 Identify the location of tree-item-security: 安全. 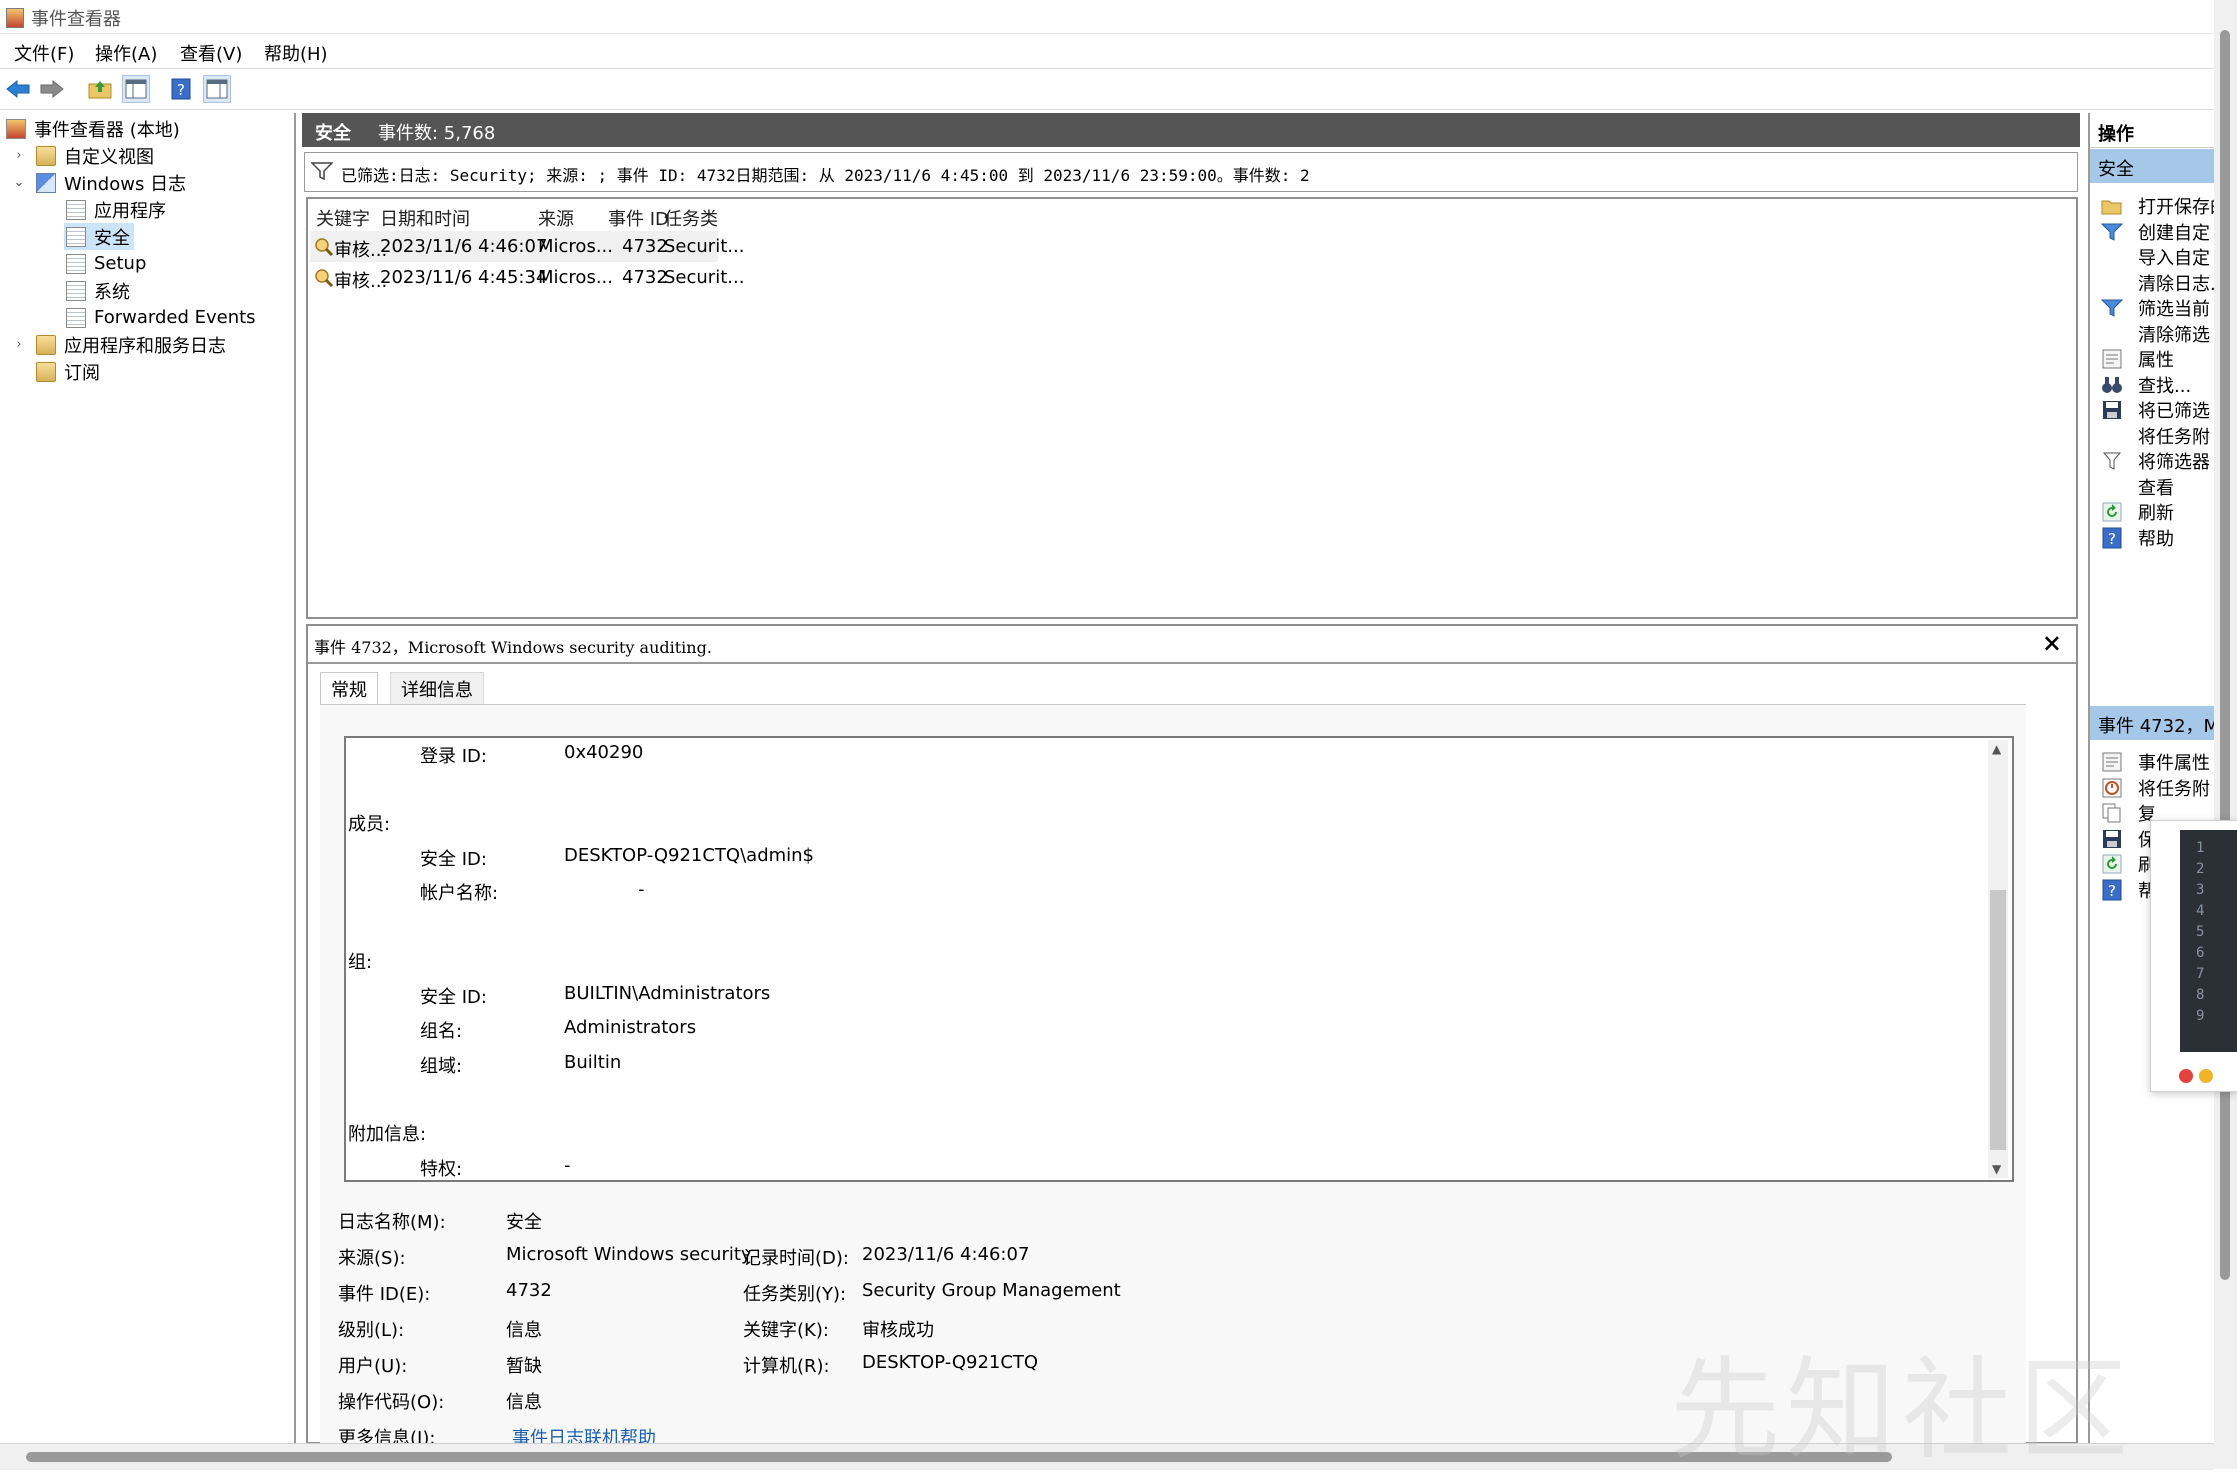
(99, 236).